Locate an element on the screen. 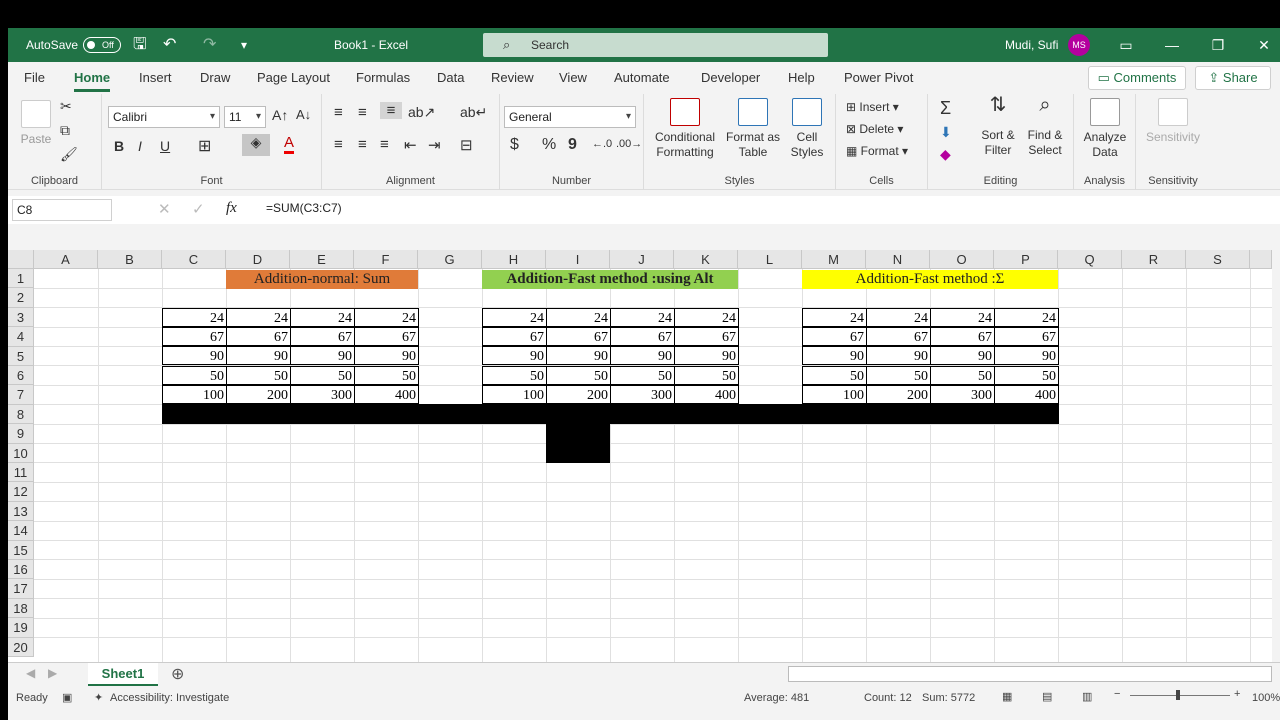  row-header: 2 is located at coordinates (21, 298).